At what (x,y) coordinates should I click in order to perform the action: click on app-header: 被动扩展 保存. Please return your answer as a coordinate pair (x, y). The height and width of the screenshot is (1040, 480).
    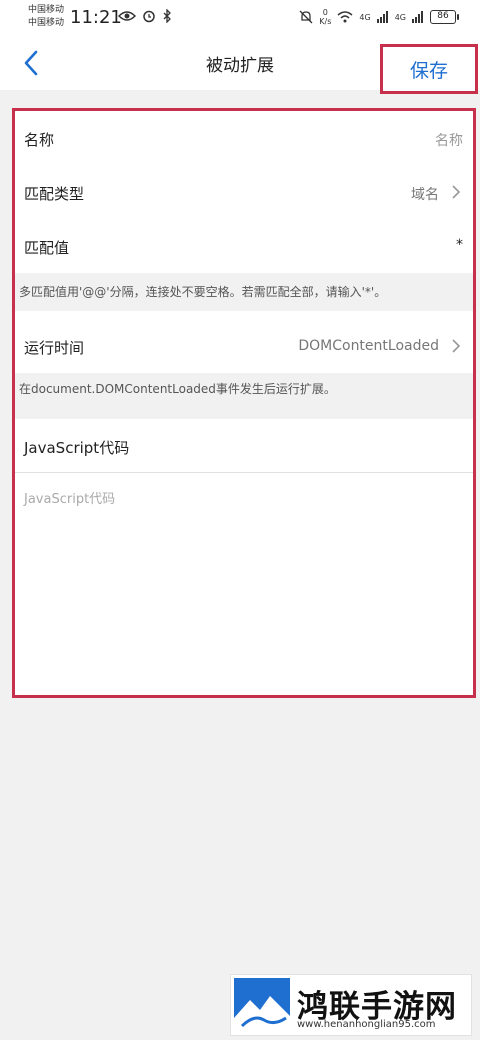
    Looking at the image, I should click on (240, 65).